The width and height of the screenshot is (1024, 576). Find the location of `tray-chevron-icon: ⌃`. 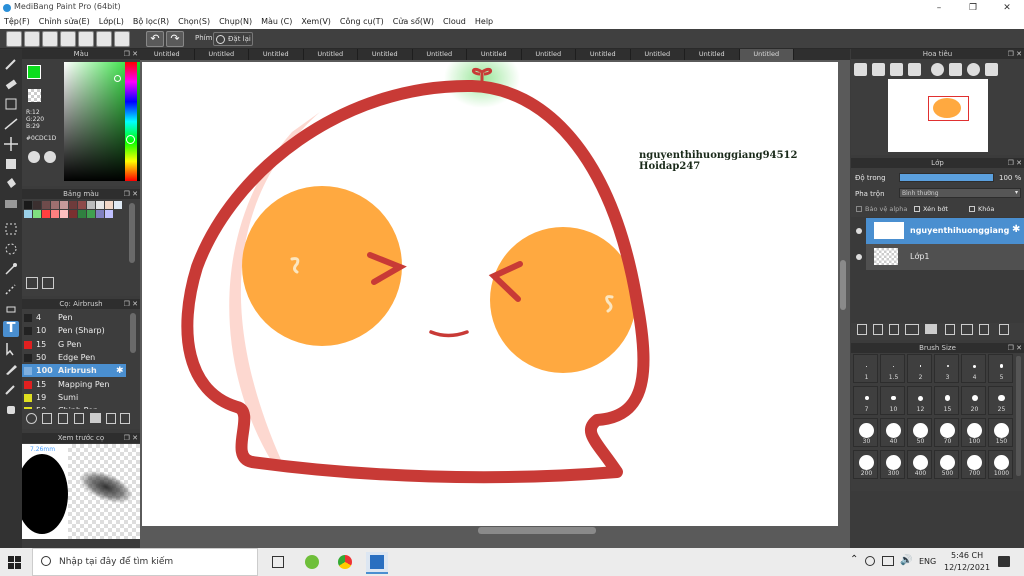

tray-chevron-icon: ⌃ is located at coordinates (854, 559).